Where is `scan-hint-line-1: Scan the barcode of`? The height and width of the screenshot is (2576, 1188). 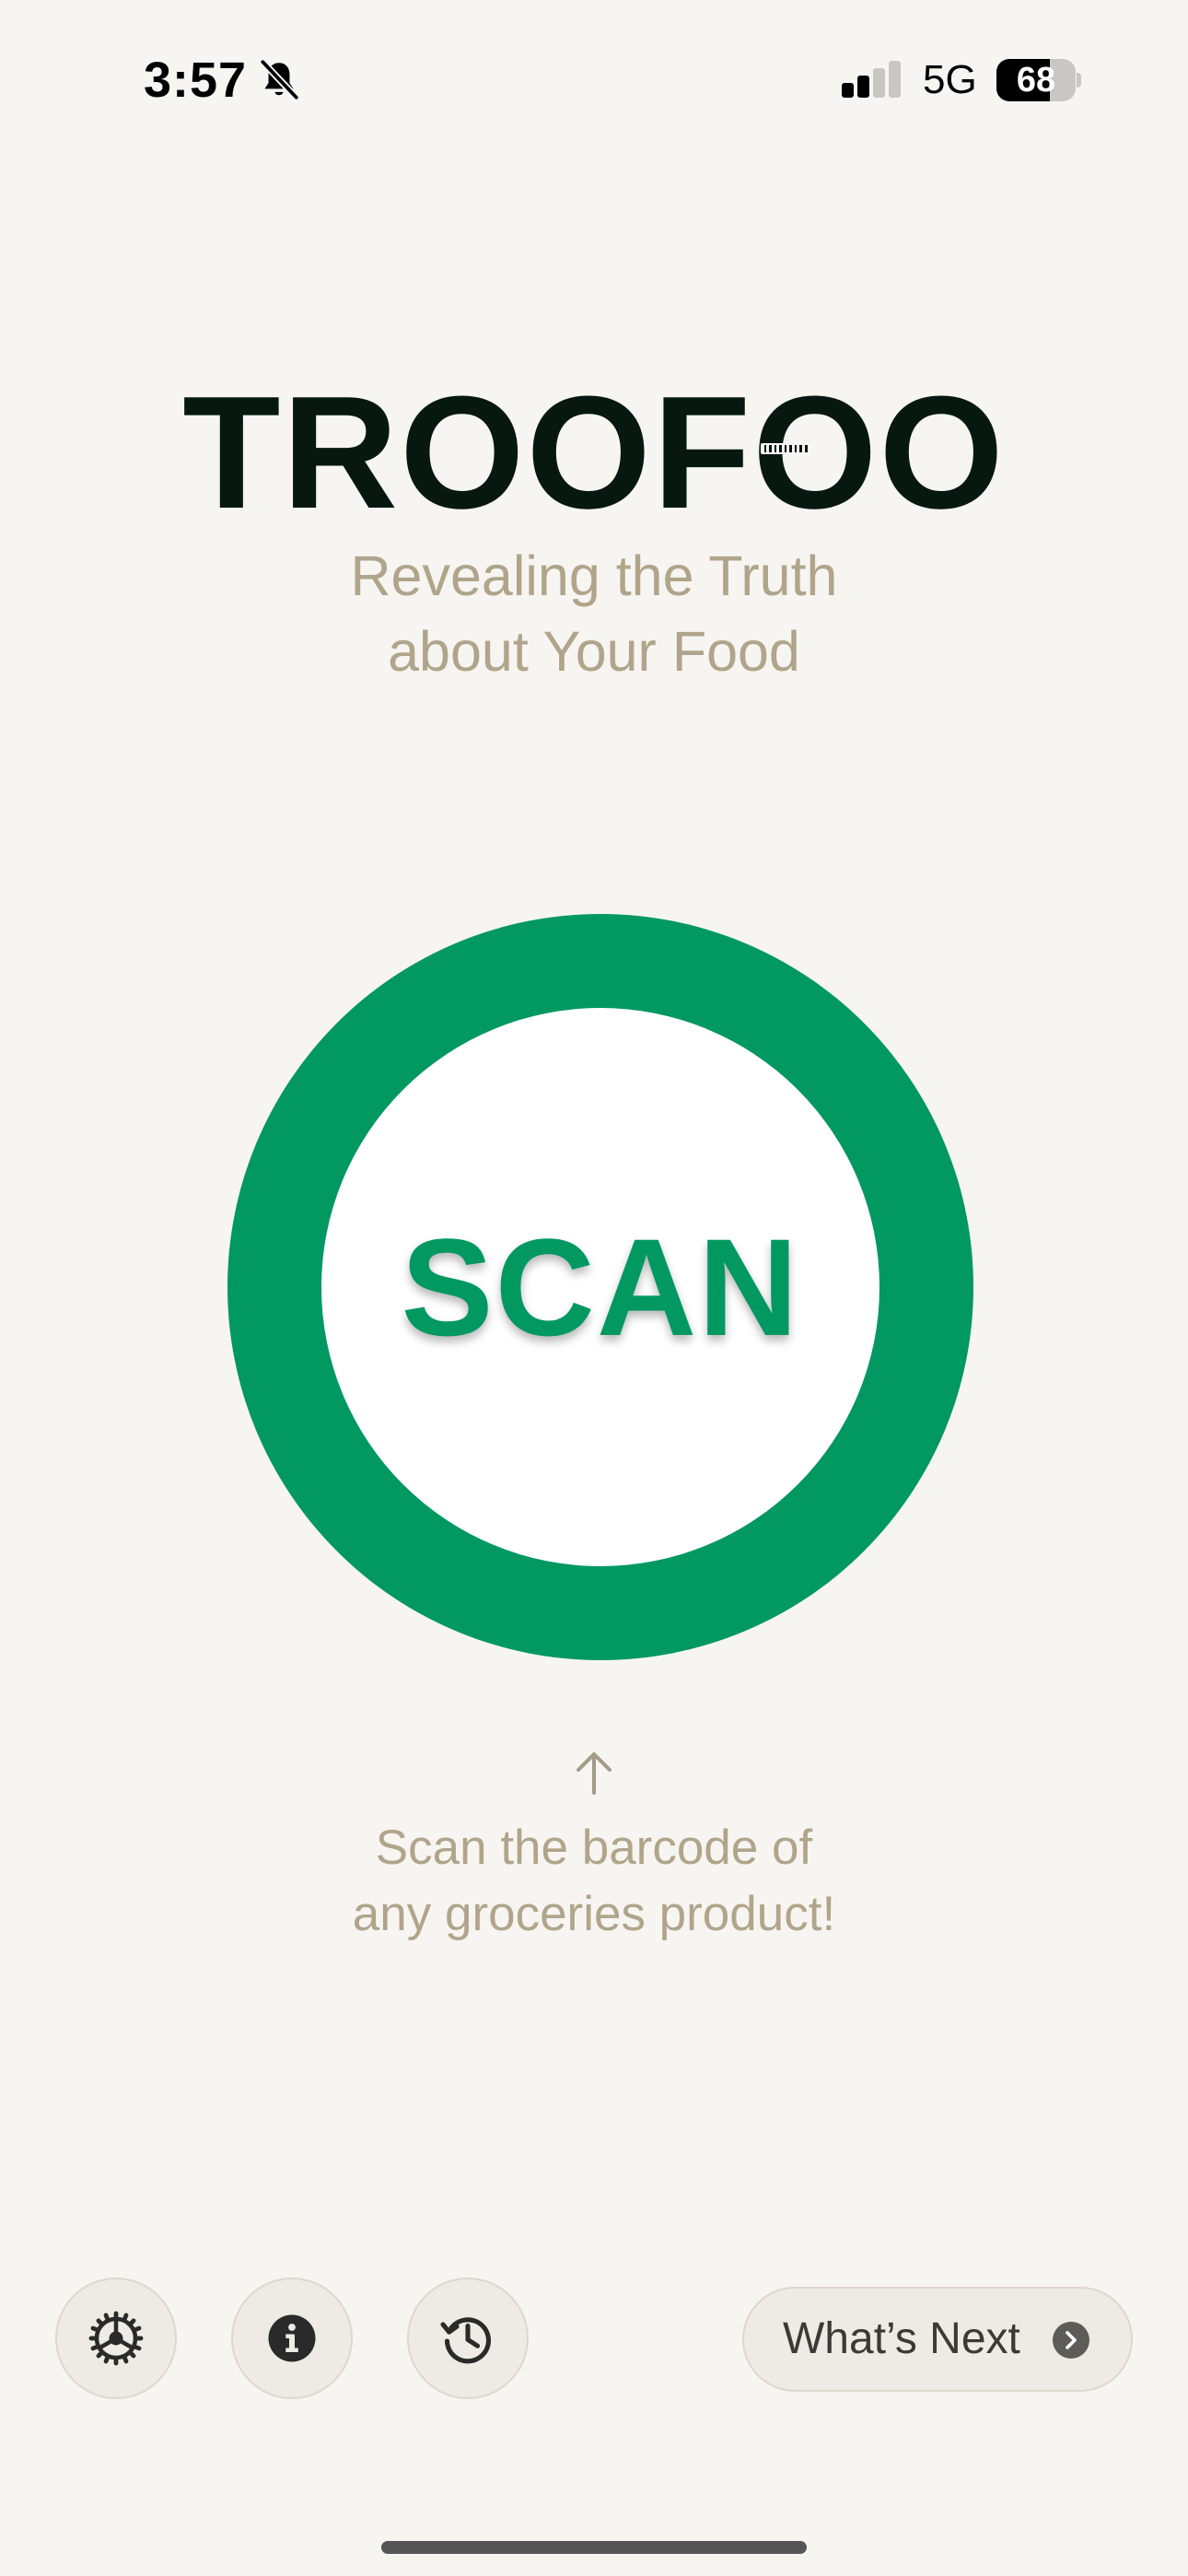 scan-hint-line-1: Scan the barcode of is located at coordinates (594, 1848).